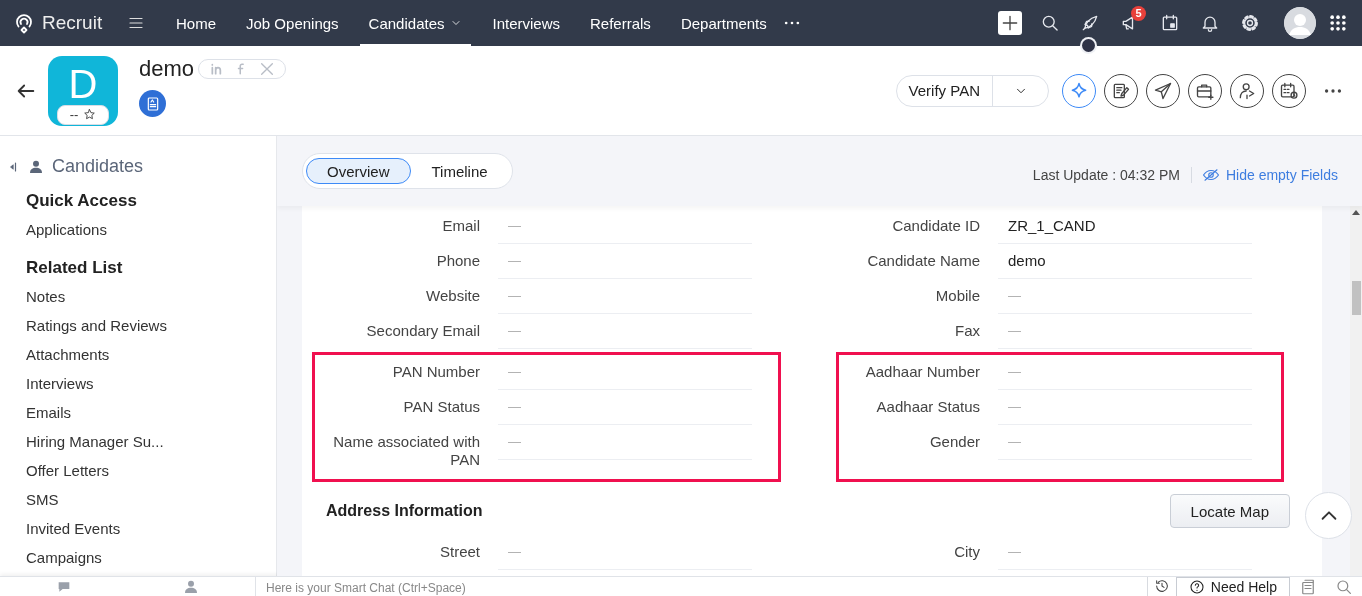  Describe the element at coordinates (151, 499) in the screenshot. I see `sidebar-item: SMS` at that location.